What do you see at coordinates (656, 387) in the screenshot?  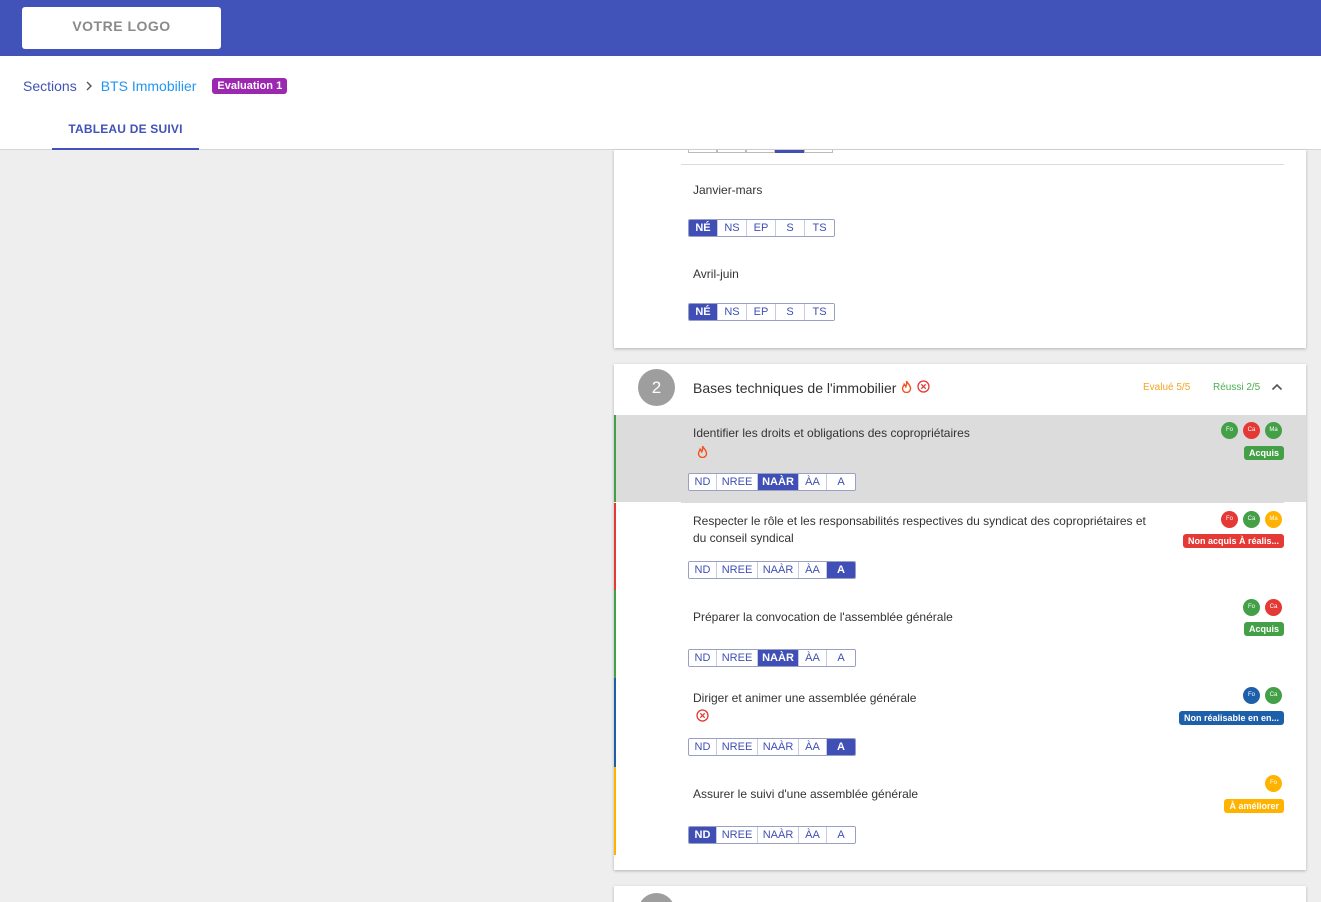 I see `section-number: 2` at bounding box center [656, 387].